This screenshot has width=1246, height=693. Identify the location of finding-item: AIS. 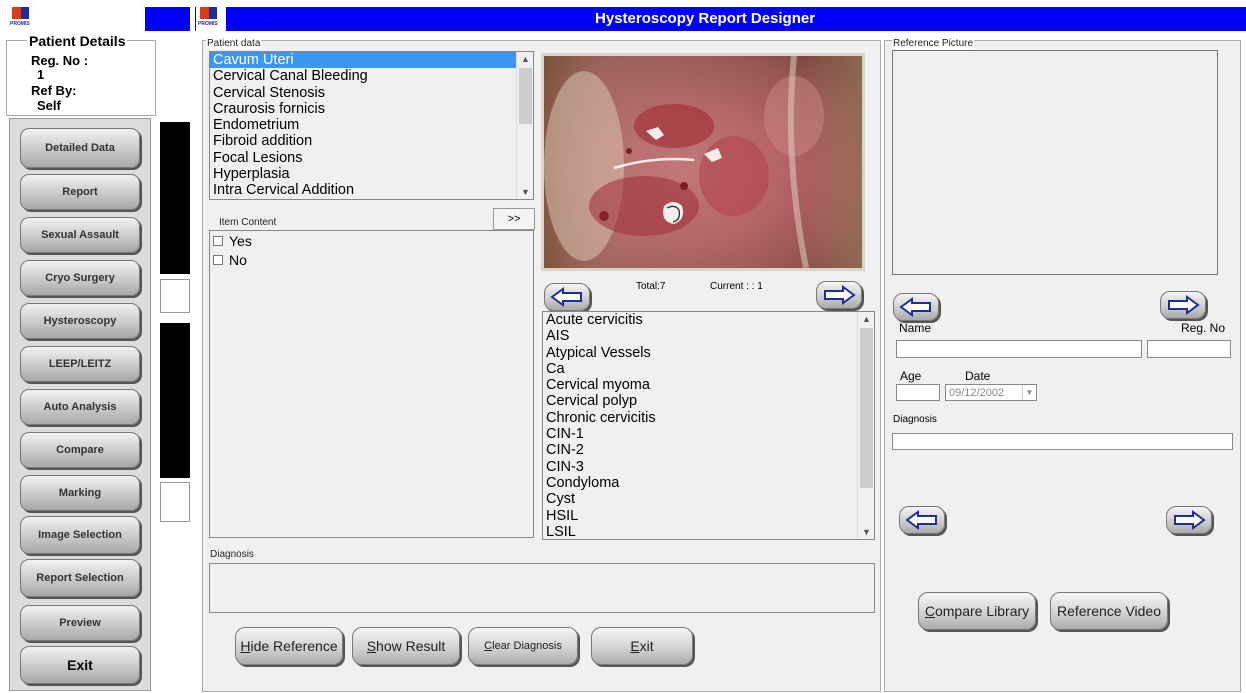
(708, 336).